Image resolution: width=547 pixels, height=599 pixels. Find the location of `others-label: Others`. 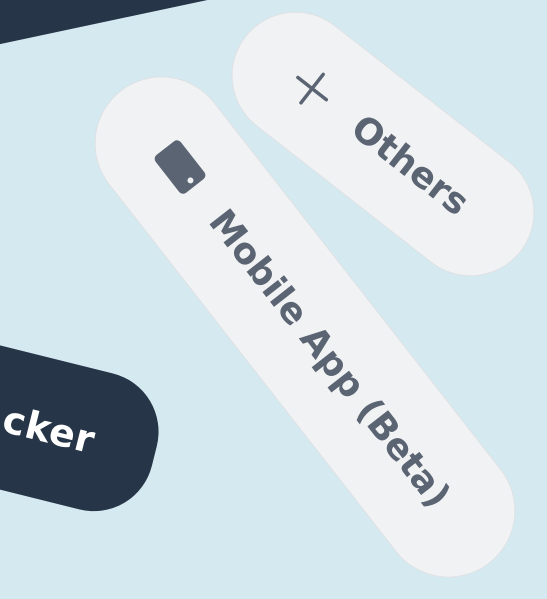

others-label: Others is located at coordinates (410, 165).